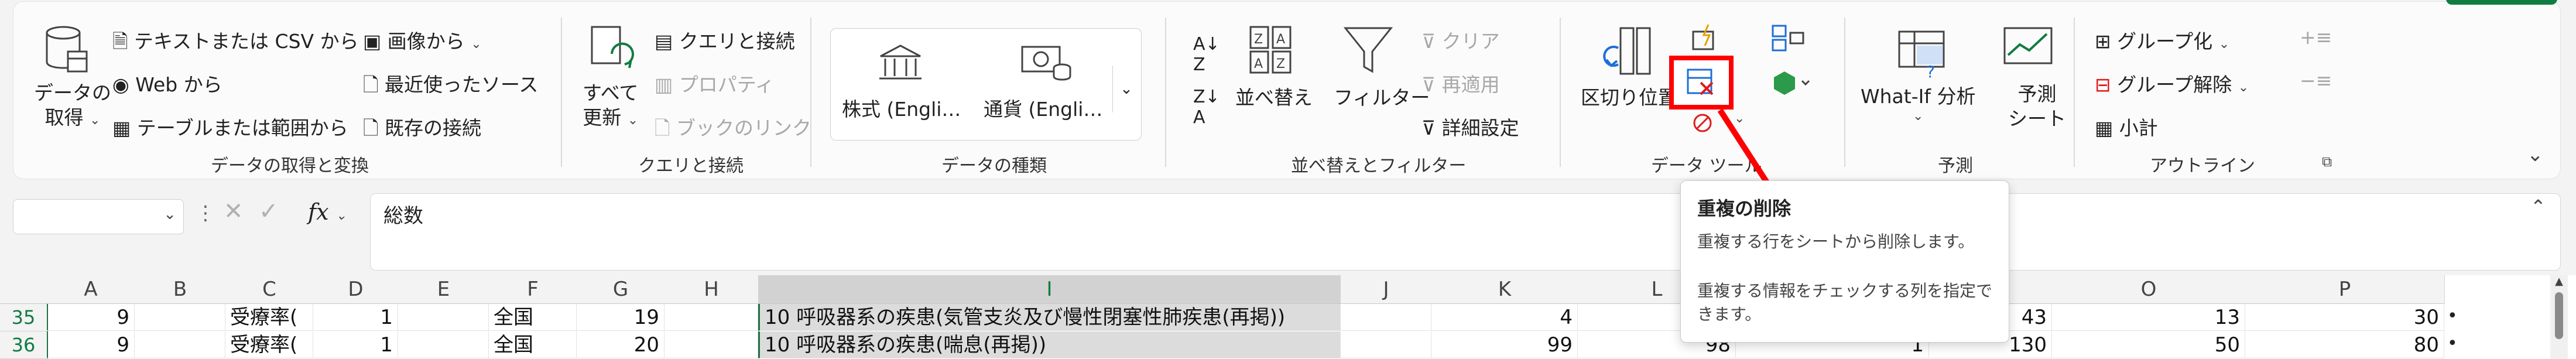  What do you see at coordinates (2344, 344) in the screenshot?
I see `cell-p36: 80` at bounding box center [2344, 344].